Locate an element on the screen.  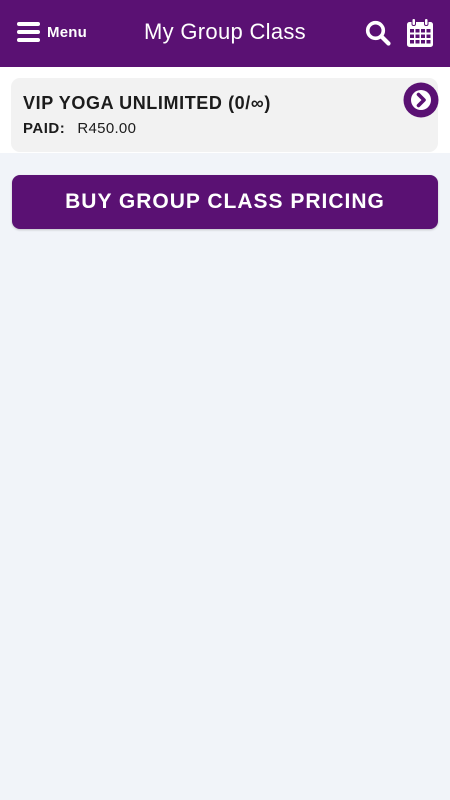
class-name: VIP YOGA UNLIMITED (0/∞) is located at coordinates (147, 103).